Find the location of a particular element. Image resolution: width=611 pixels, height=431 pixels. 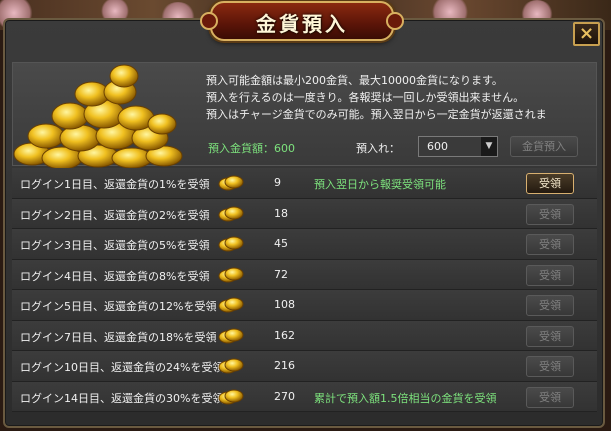

reward-amount: 270 is located at coordinates (284, 396).